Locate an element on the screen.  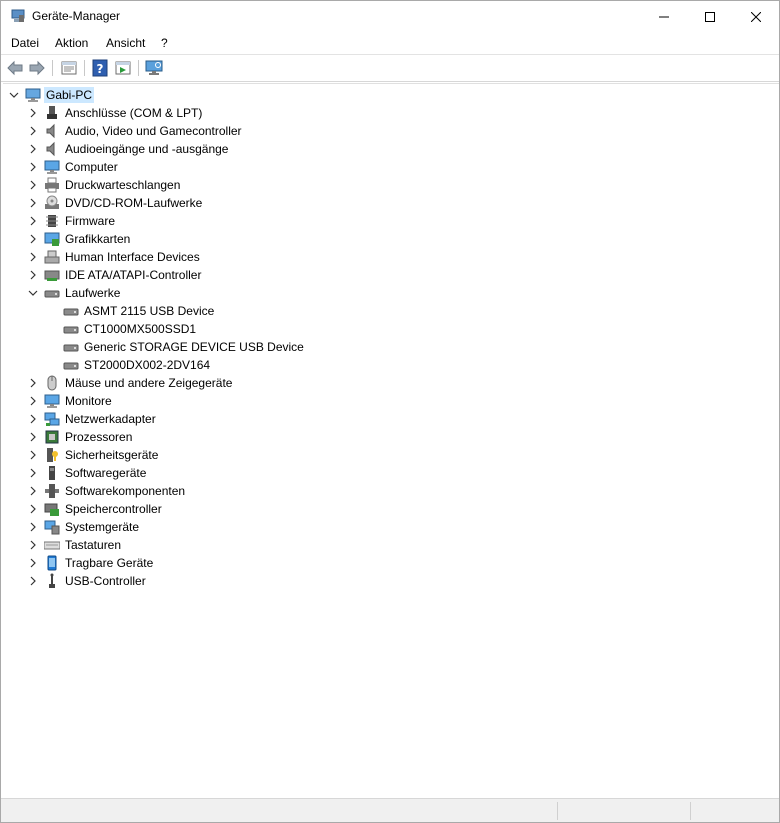
security-key-icon is located at coordinates (52, 455).